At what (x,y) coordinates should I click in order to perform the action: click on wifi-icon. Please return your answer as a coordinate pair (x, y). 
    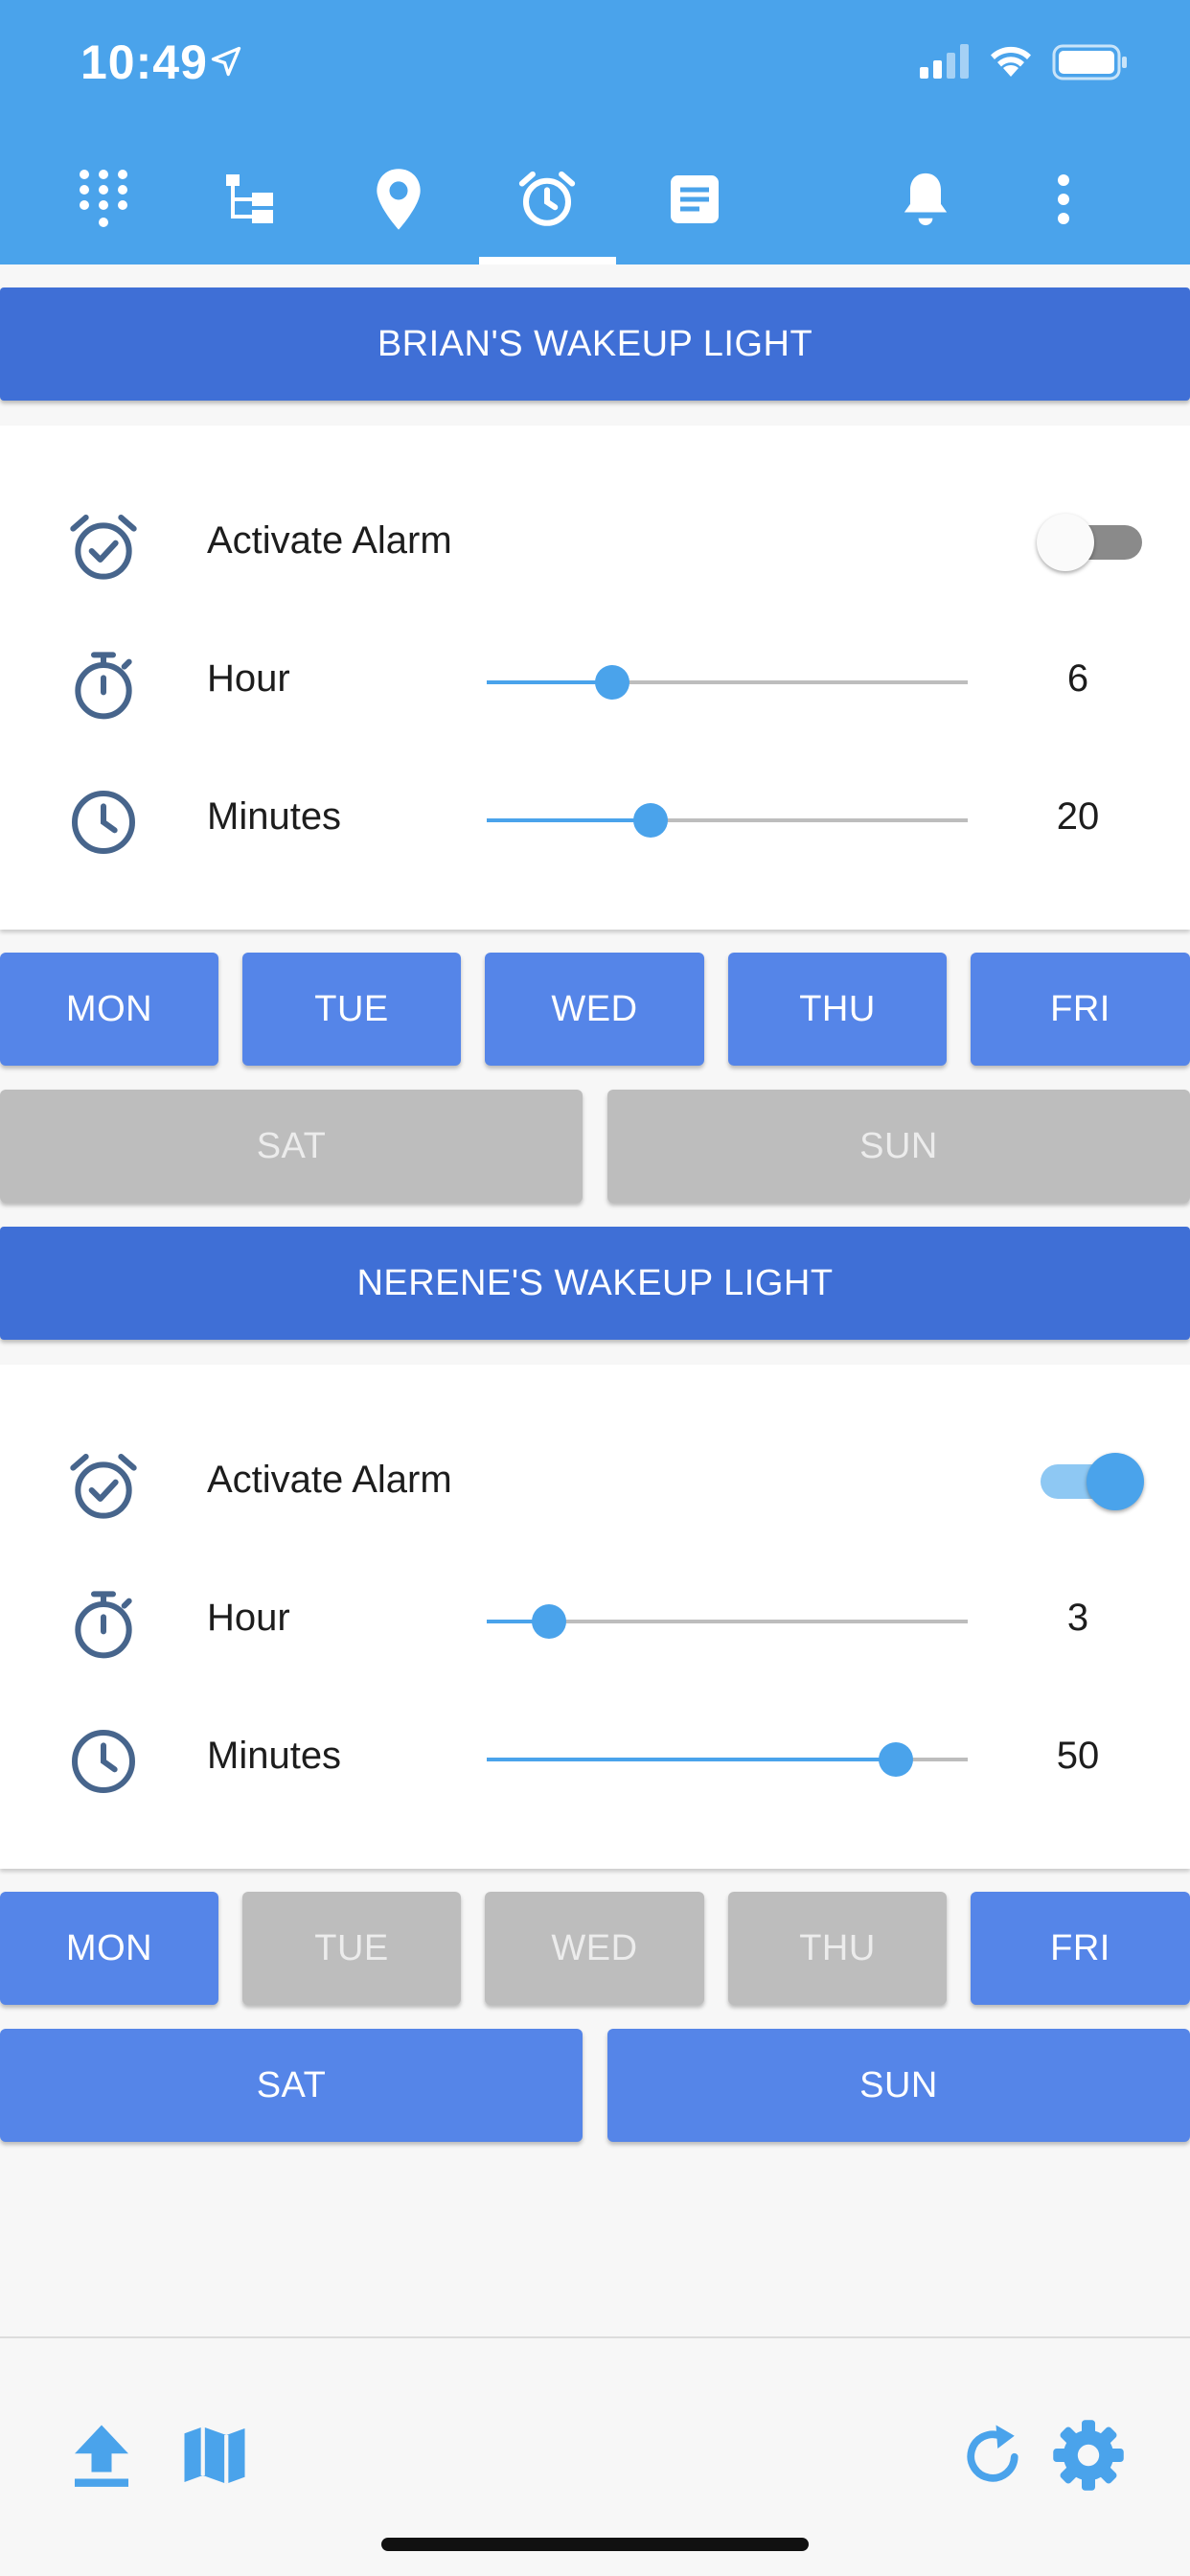
    Looking at the image, I should click on (1011, 62).